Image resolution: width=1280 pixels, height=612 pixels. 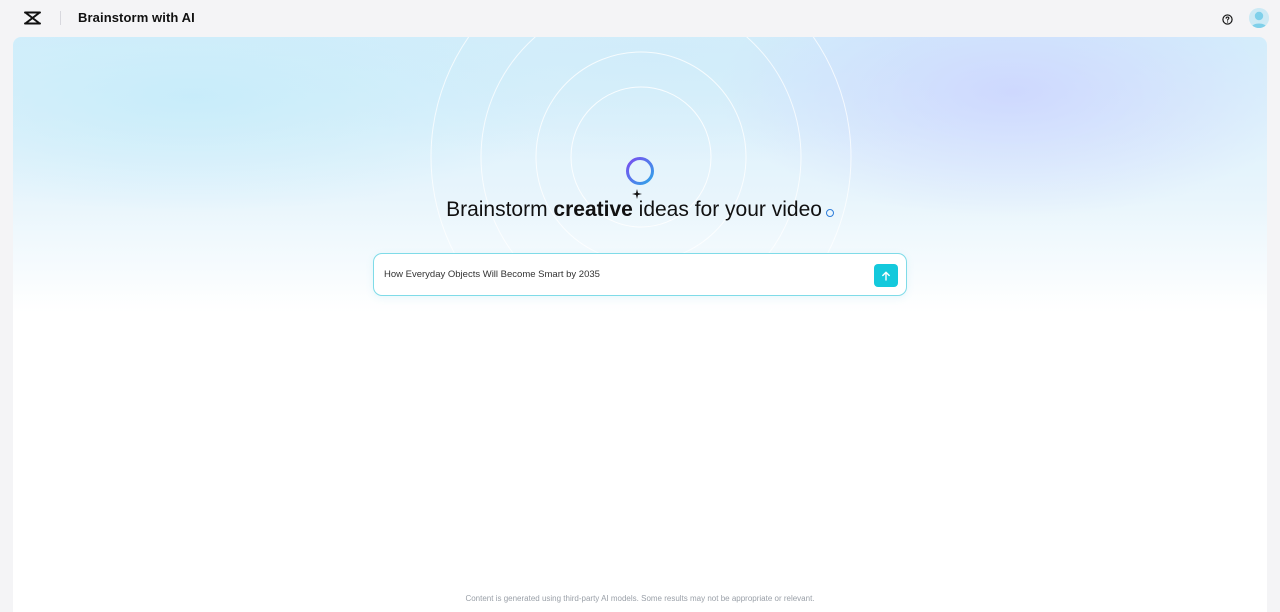 I want to click on page-headline: Brainstorm creative ideas for your video, so click(x=640, y=205).